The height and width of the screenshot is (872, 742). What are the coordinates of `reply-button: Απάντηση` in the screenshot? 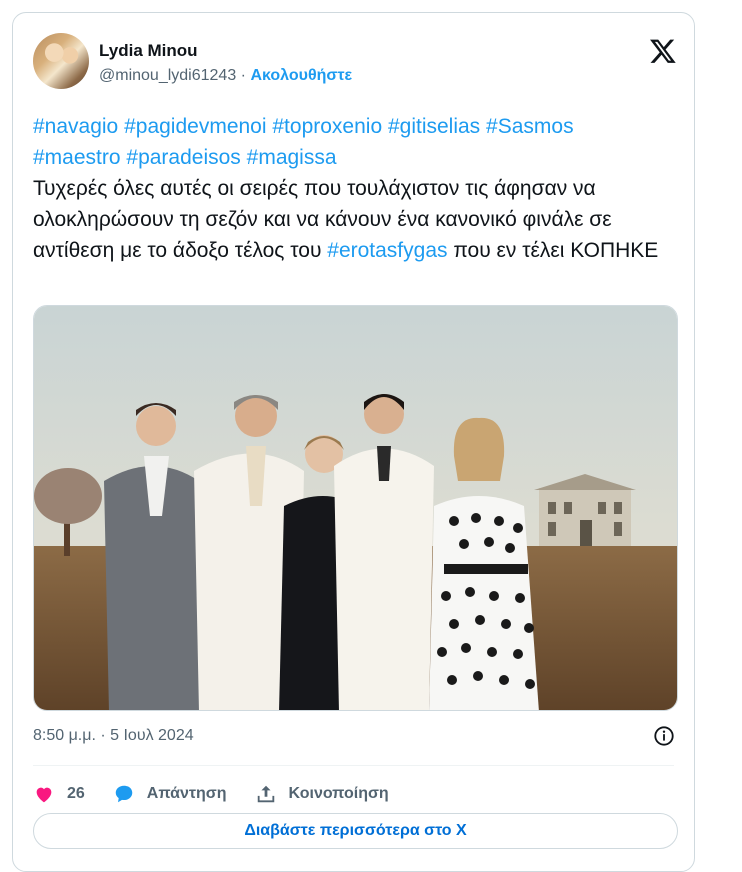 It's located at (170, 794).